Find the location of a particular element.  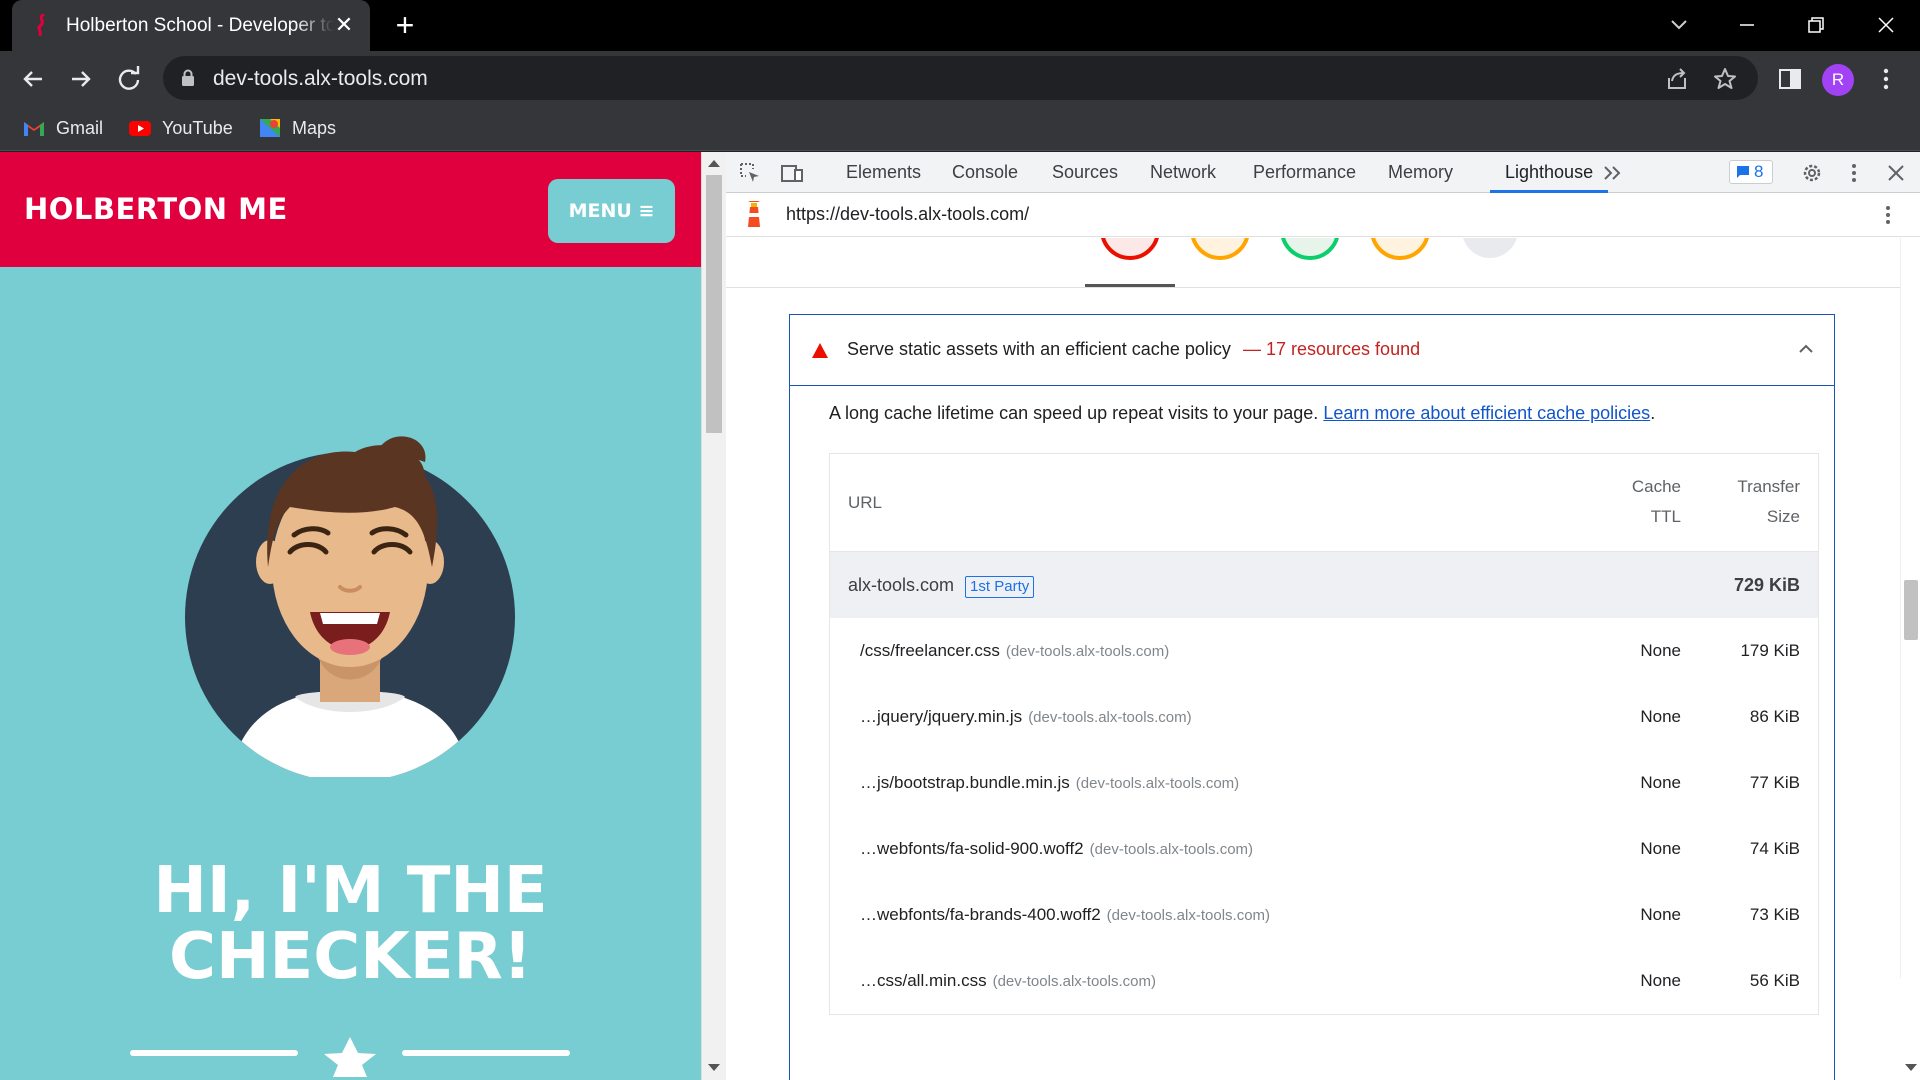

resource-url: …jquery/jquery.min.js is located at coordinates (941, 716).